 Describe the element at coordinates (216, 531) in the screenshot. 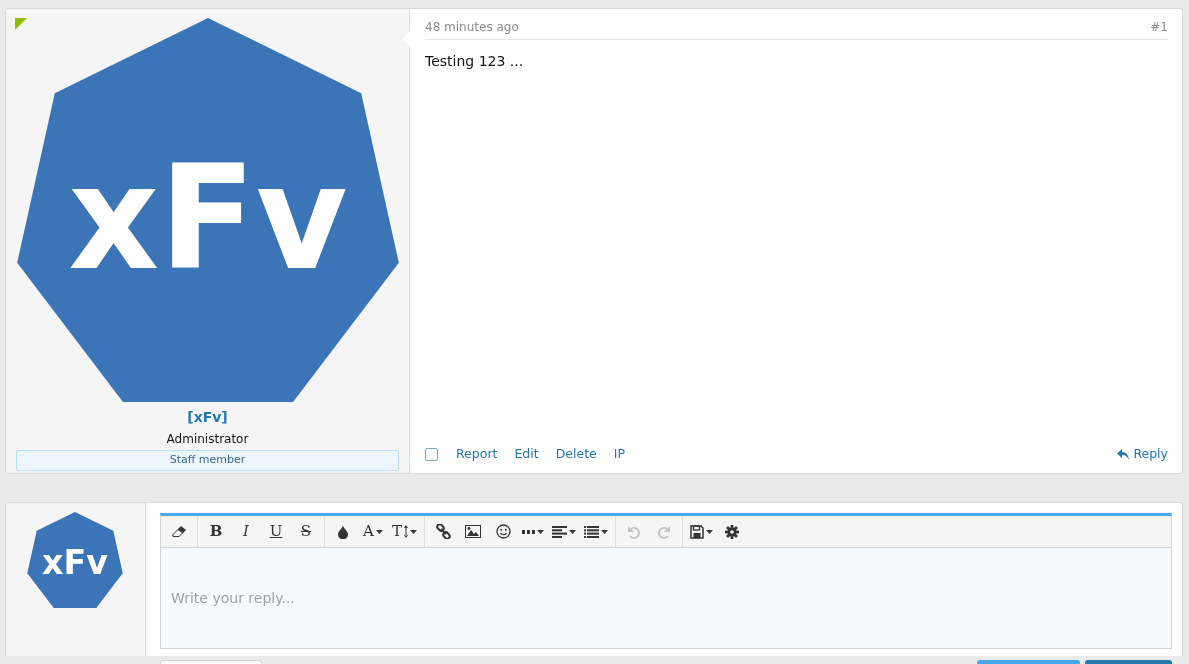

I see `bold-button: B` at that location.